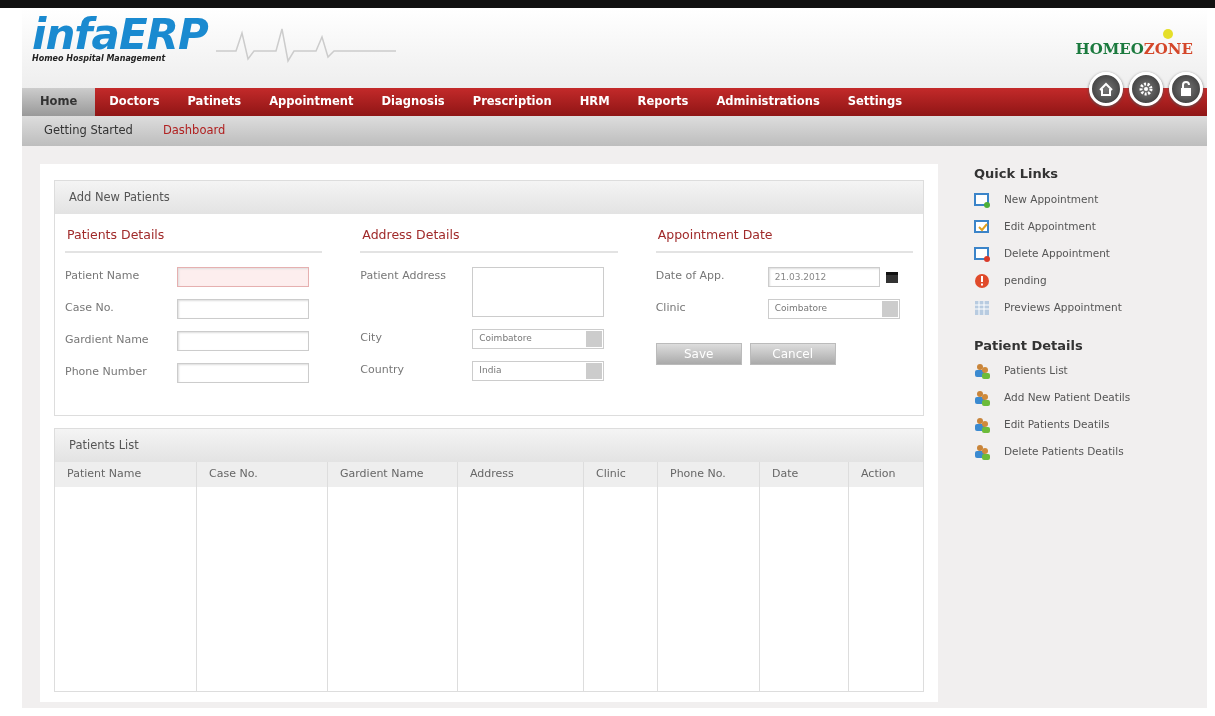  Describe the element at coordinates (489, 446) in the screenshot. I see `panel-title: Patients List` at that location.